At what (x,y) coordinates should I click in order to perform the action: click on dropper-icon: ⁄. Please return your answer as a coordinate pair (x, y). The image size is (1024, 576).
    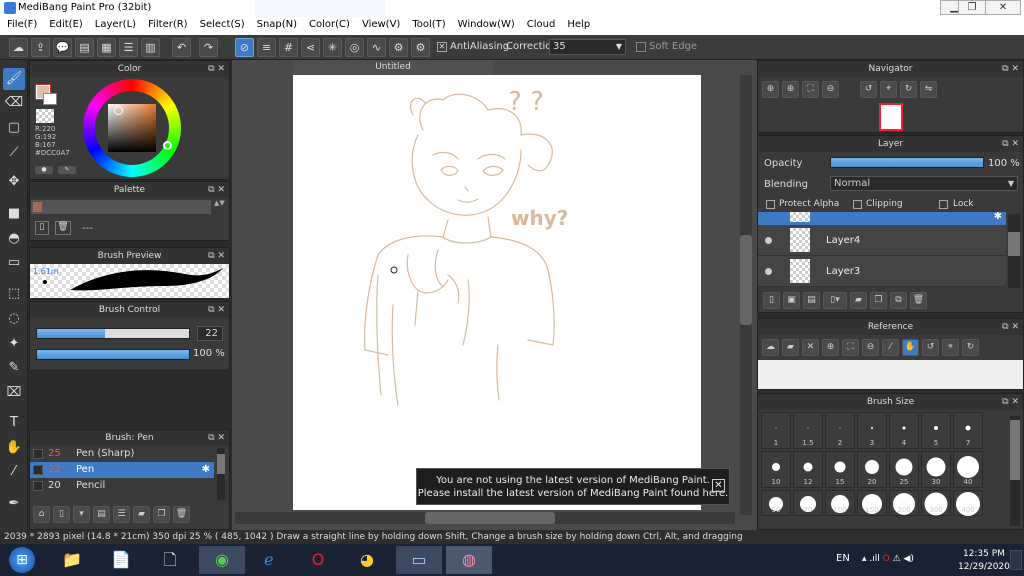
    Looking at the image, I should click on (890, 347).